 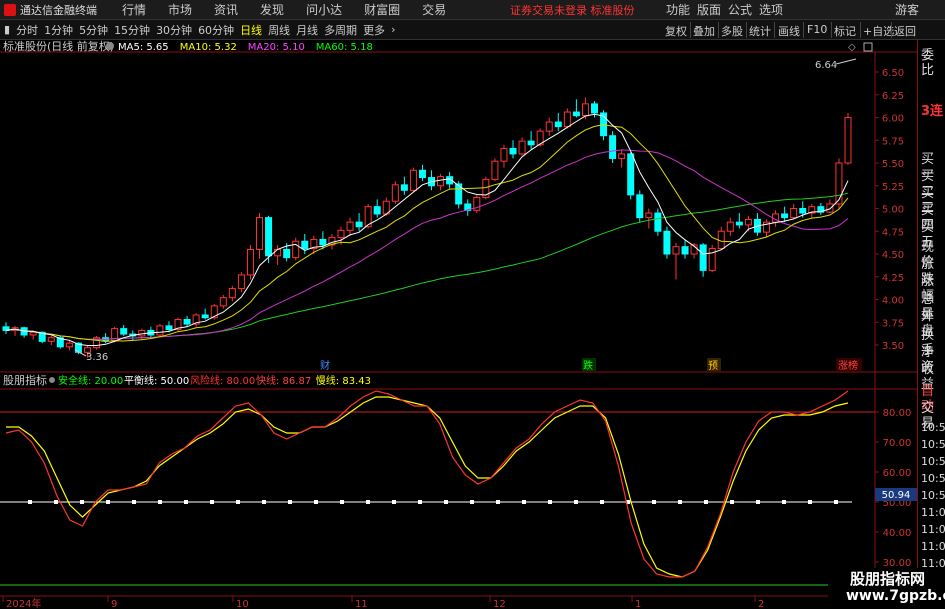 I want to click on period-5min: 5分钟, so click(x=93, y=30).